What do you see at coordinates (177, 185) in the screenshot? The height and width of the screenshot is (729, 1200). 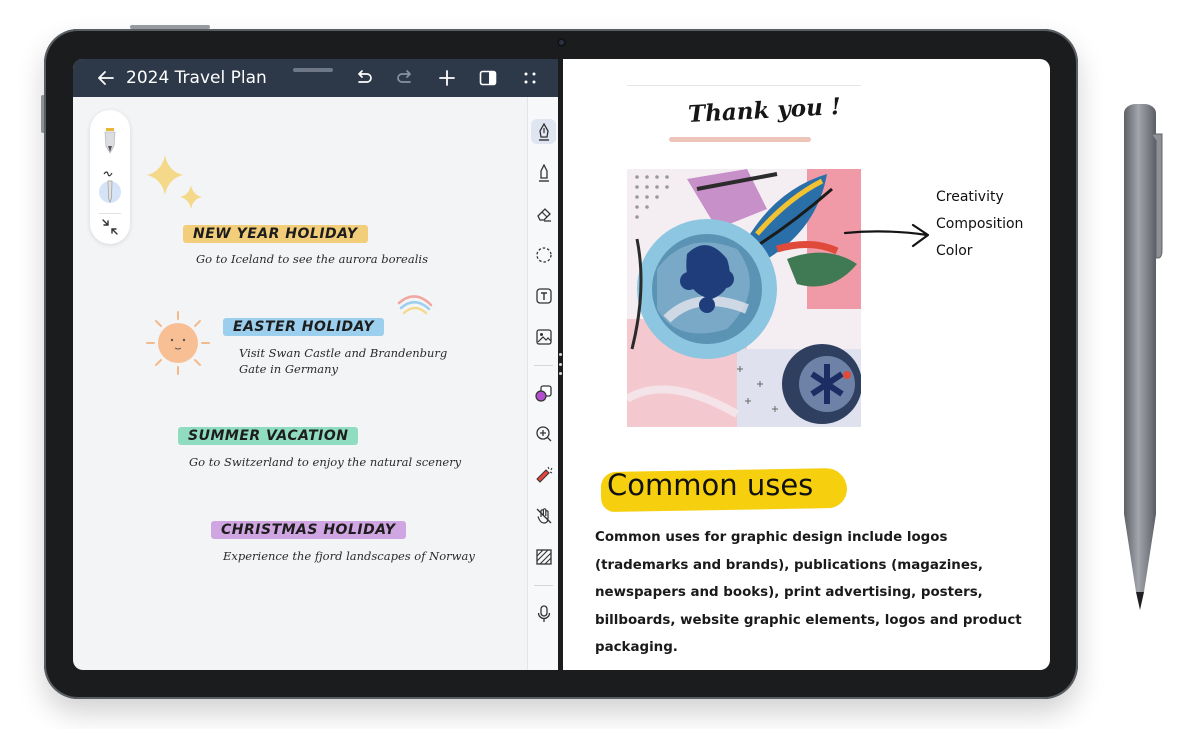 I see `sparkle-doodle` at bounding box center [177, 185].